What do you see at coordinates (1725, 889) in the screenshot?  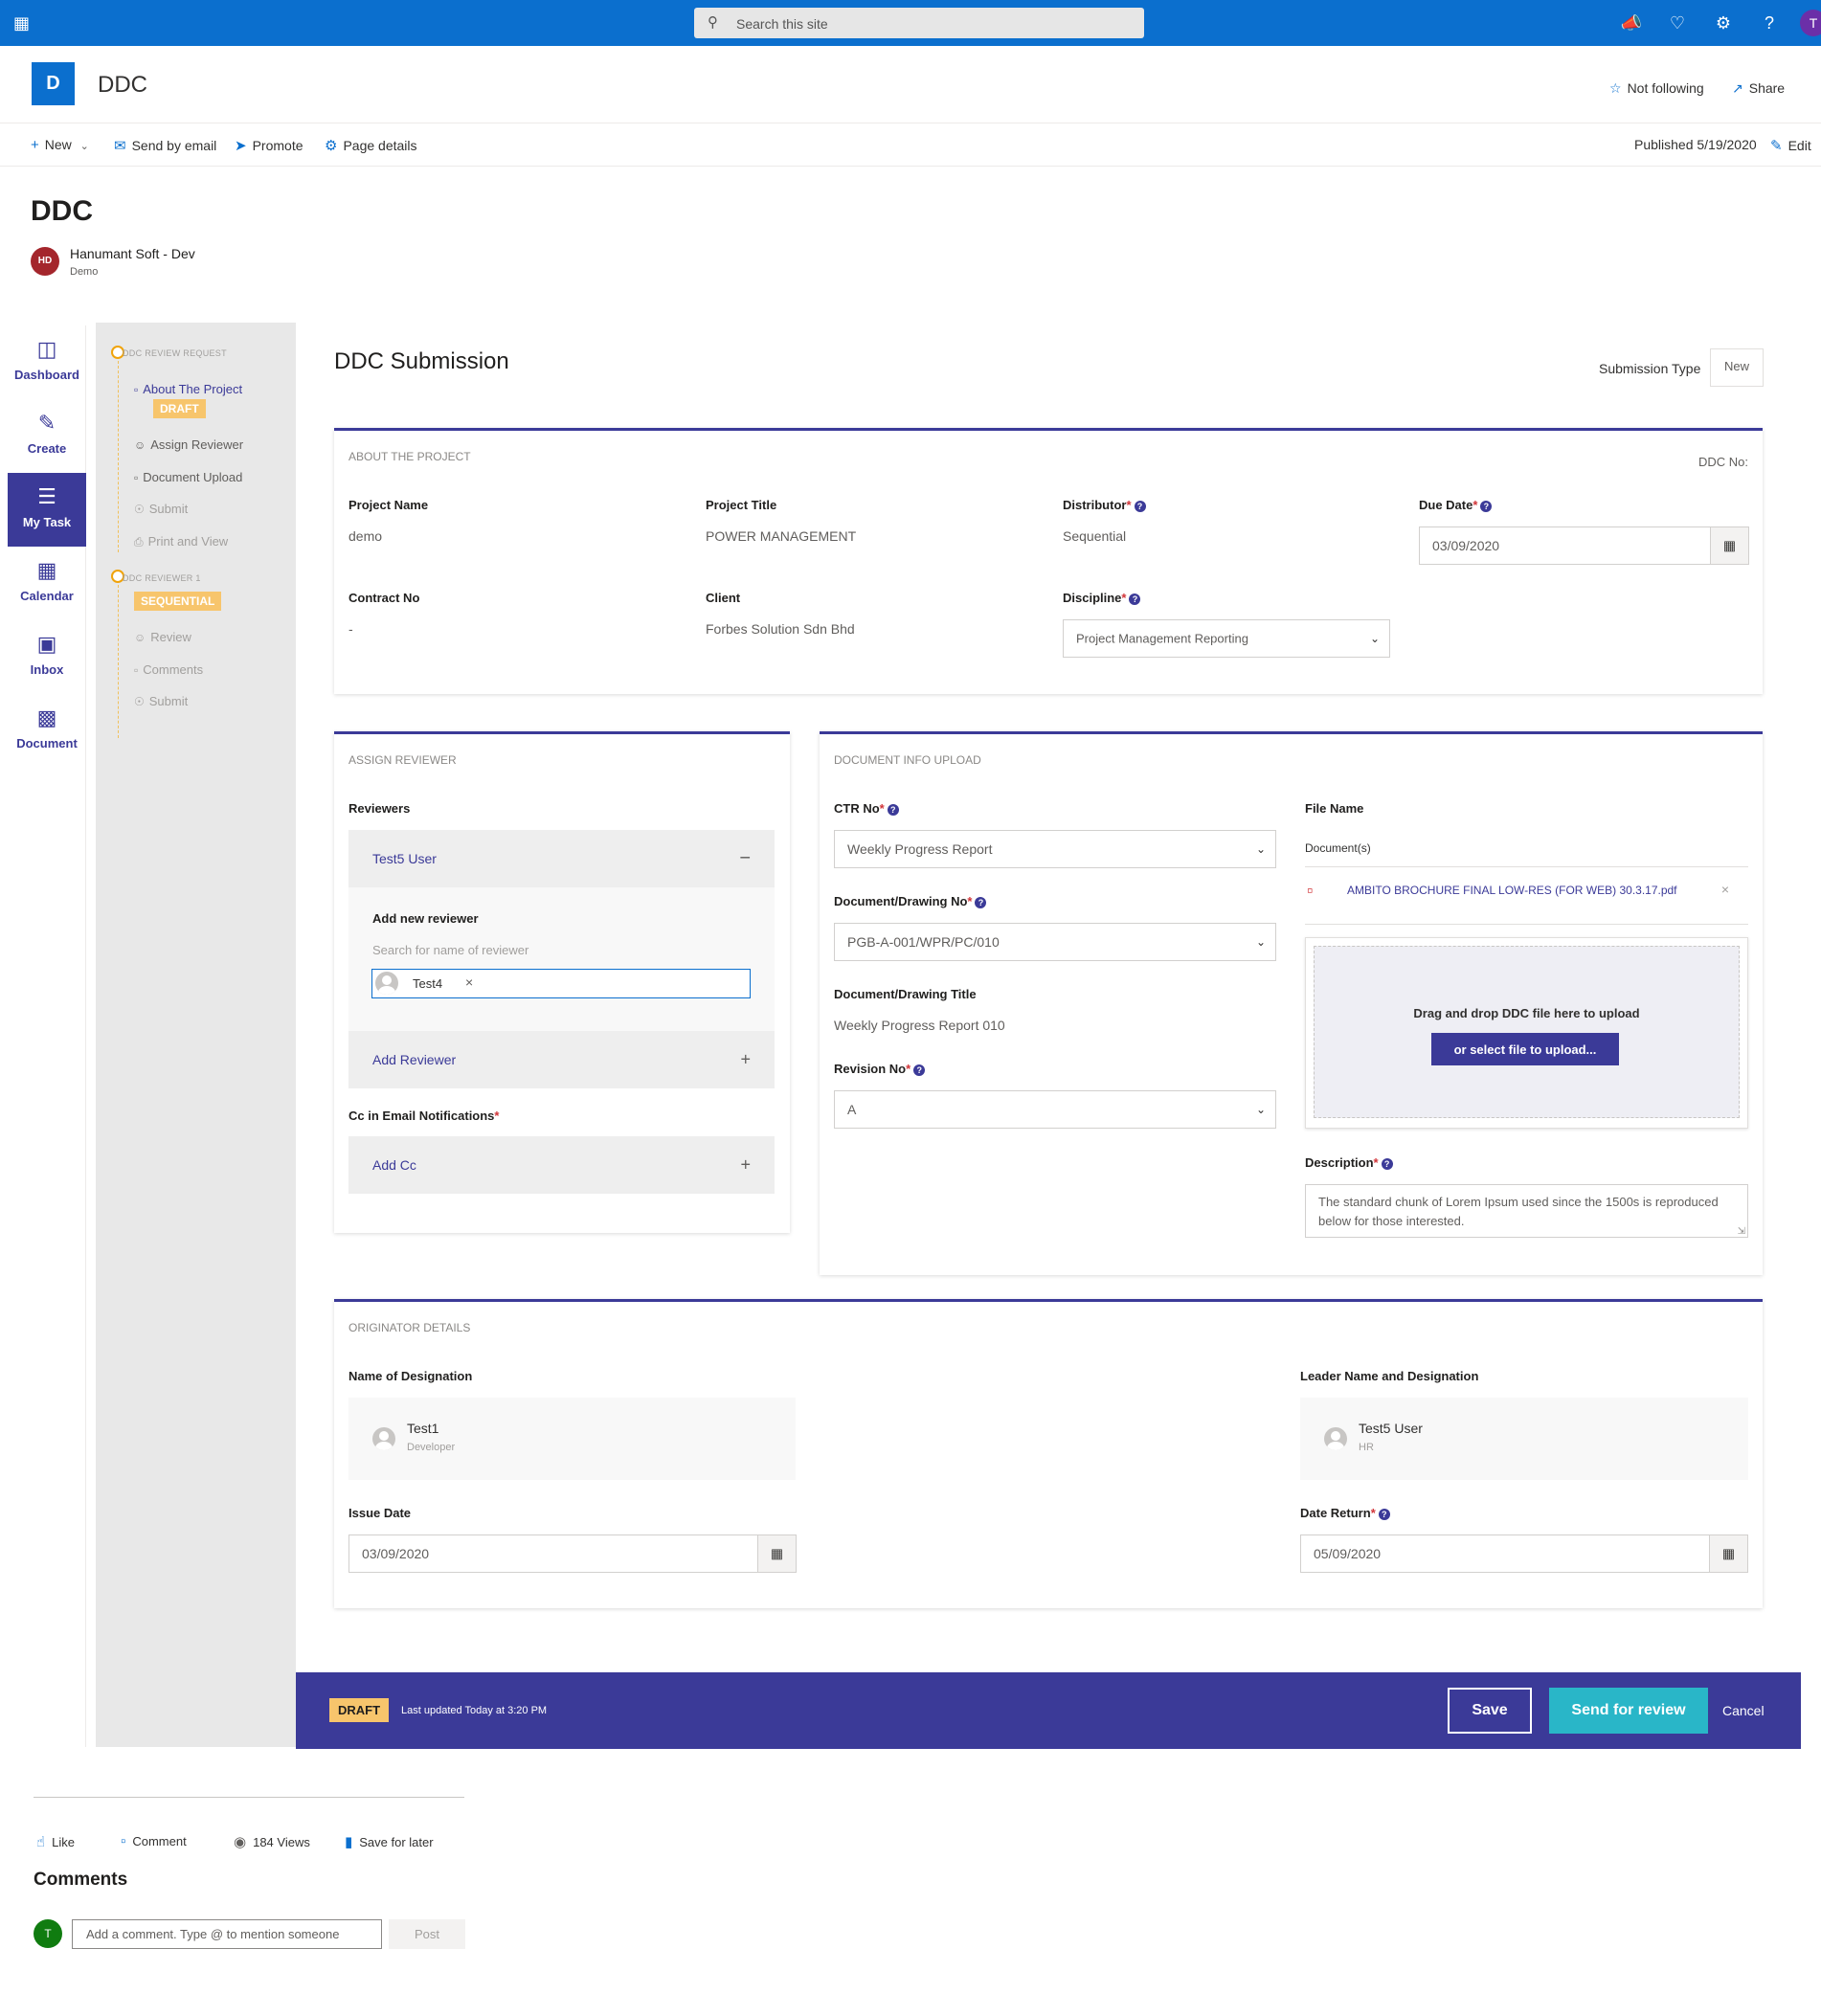 I see `remove-file-icon: ×` at bounding box center [1725, 889].